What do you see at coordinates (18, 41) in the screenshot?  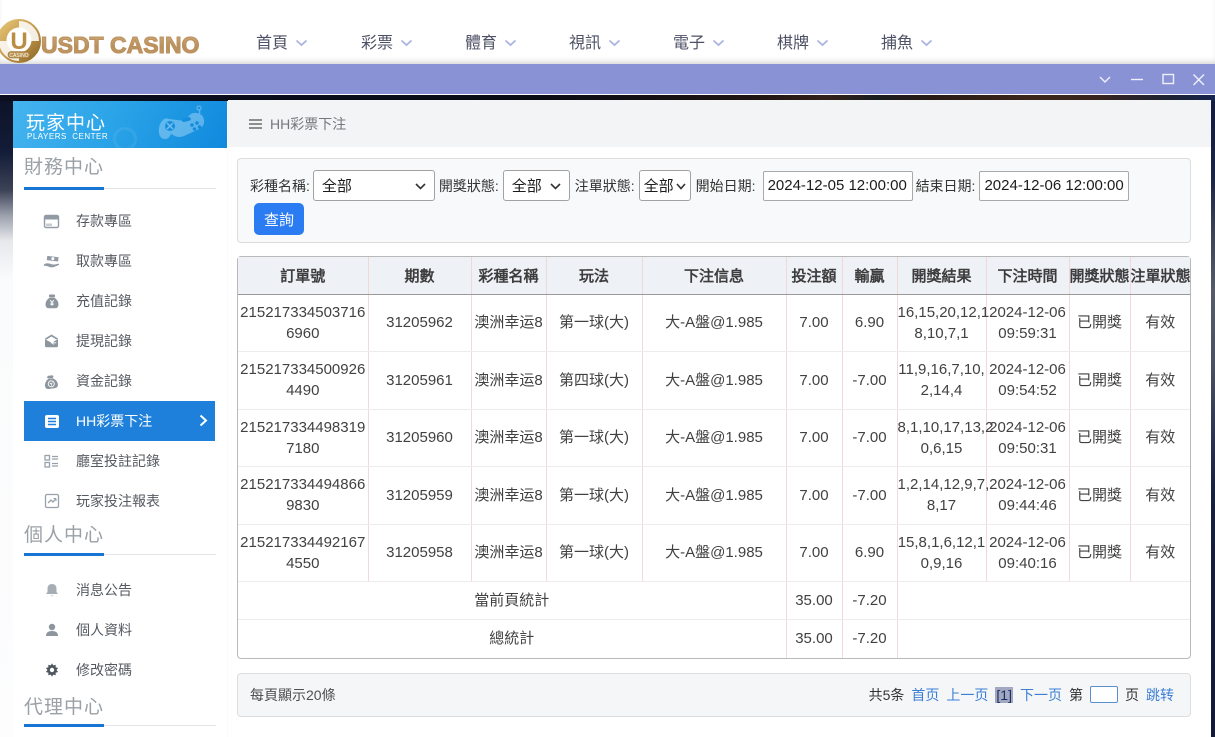 I see `svg-text: U` at bounding box center [18, 41].